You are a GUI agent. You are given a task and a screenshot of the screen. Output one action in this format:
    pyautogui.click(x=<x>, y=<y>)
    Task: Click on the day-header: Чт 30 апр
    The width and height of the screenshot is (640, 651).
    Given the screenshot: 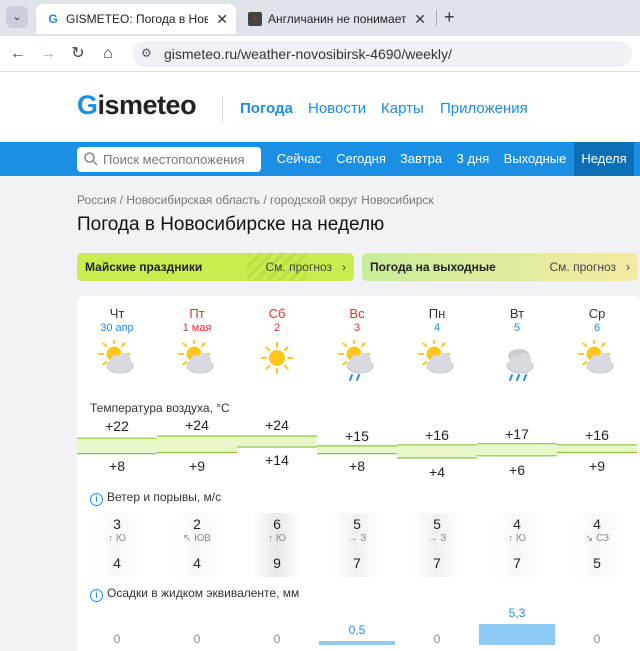 What is the action you would take?
    pyautogui.click(x=117, y=320)
    